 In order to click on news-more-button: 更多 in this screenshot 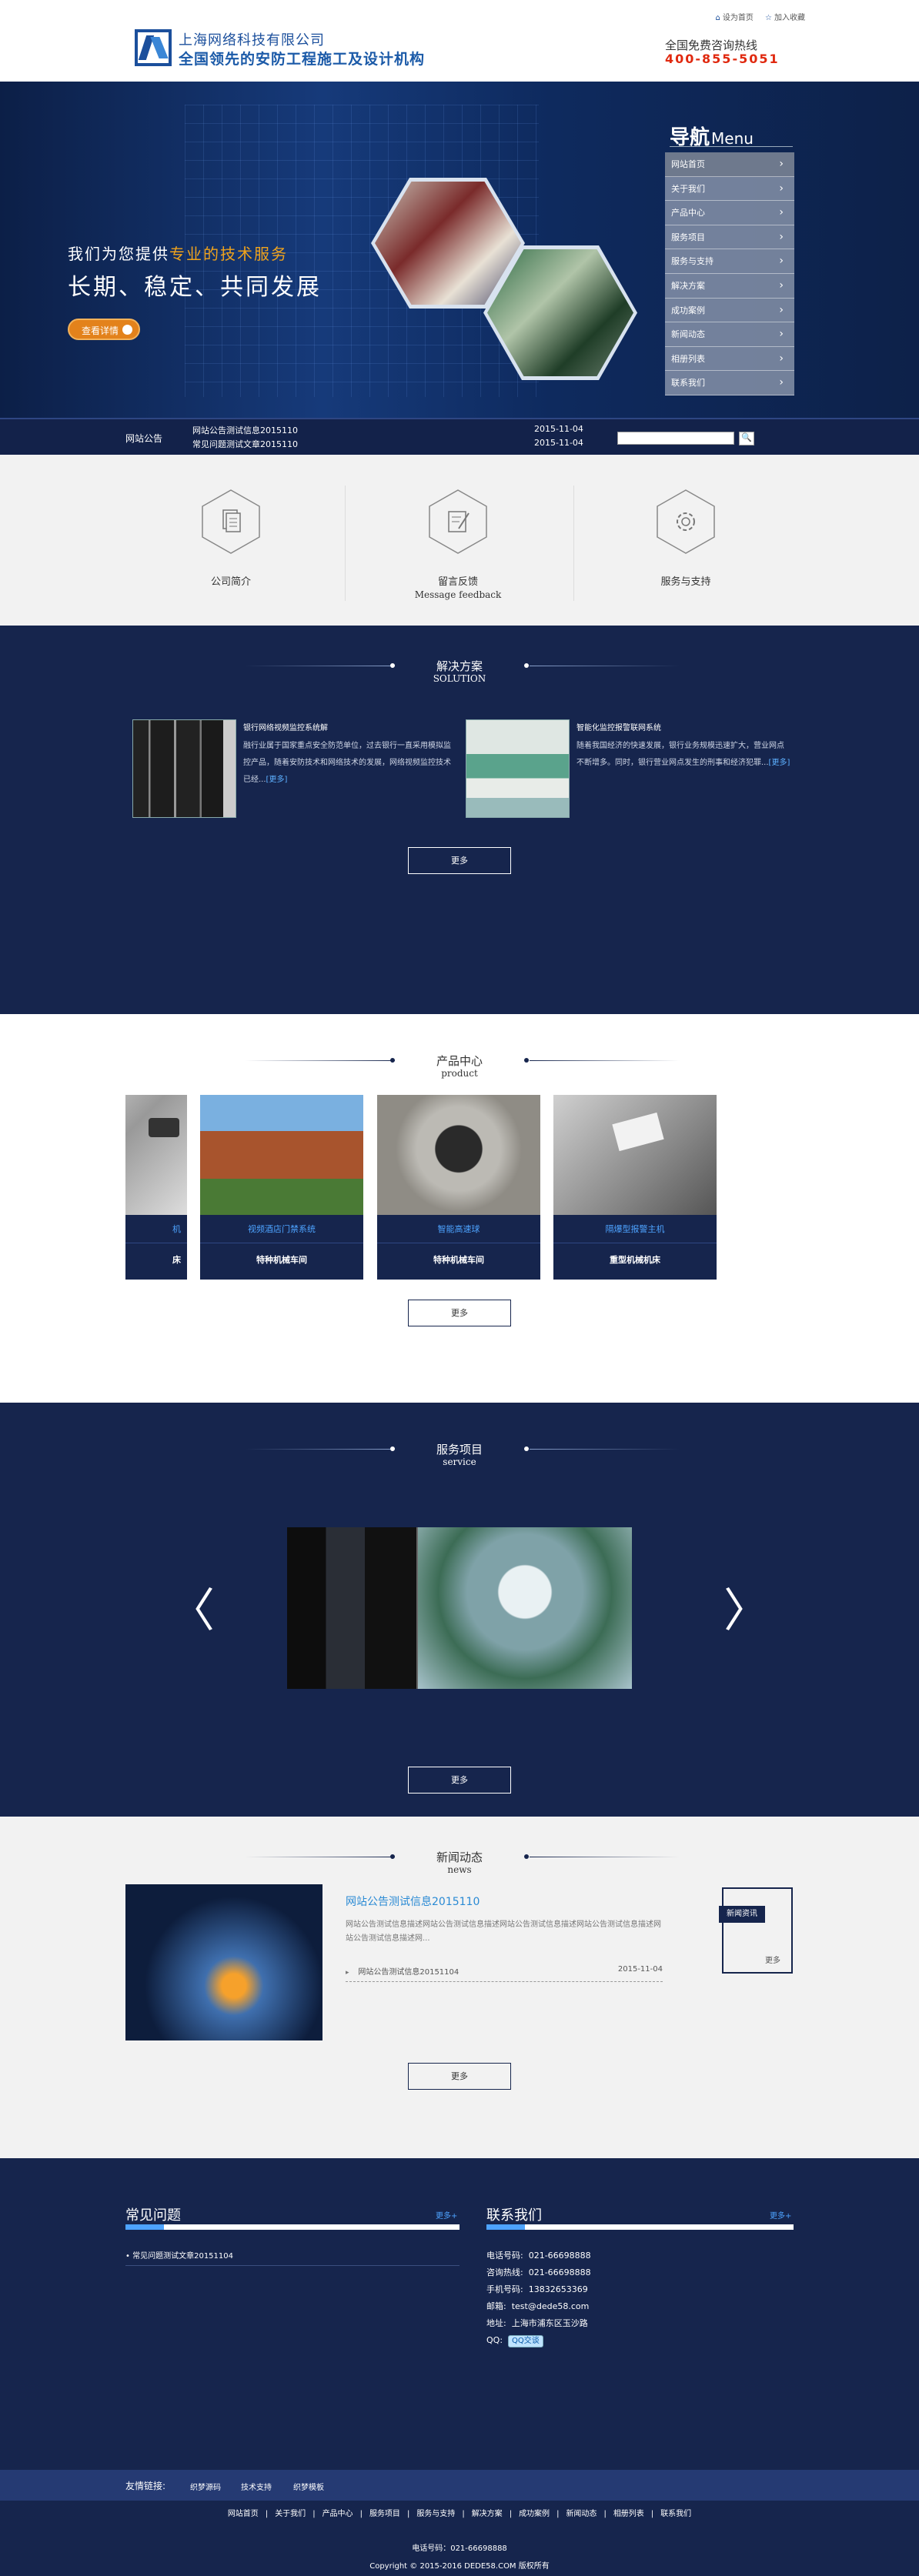, I will do `click(459, 2077)`.